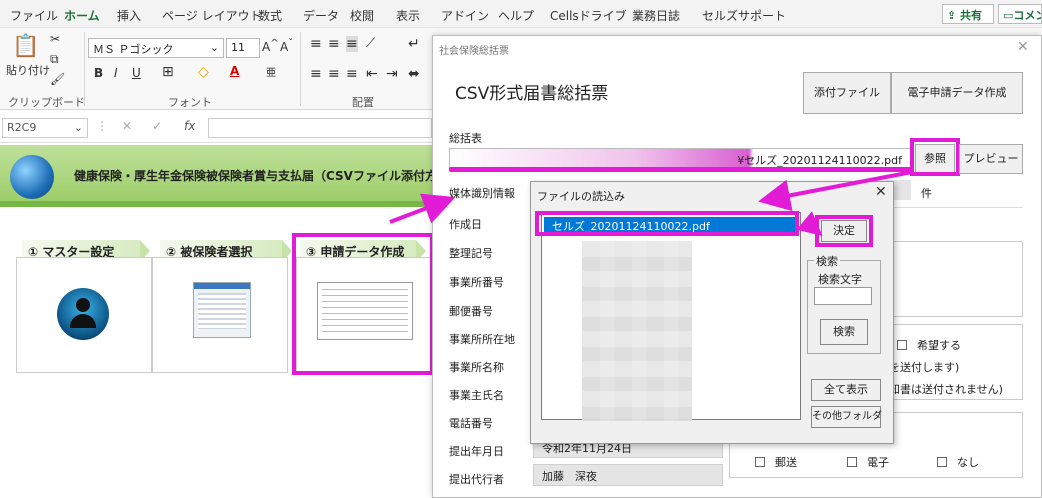  What do you see at coordinates (422, 208) in the screenshot?
I see `arrow-to-media-label` at bounding box center [422, 208].